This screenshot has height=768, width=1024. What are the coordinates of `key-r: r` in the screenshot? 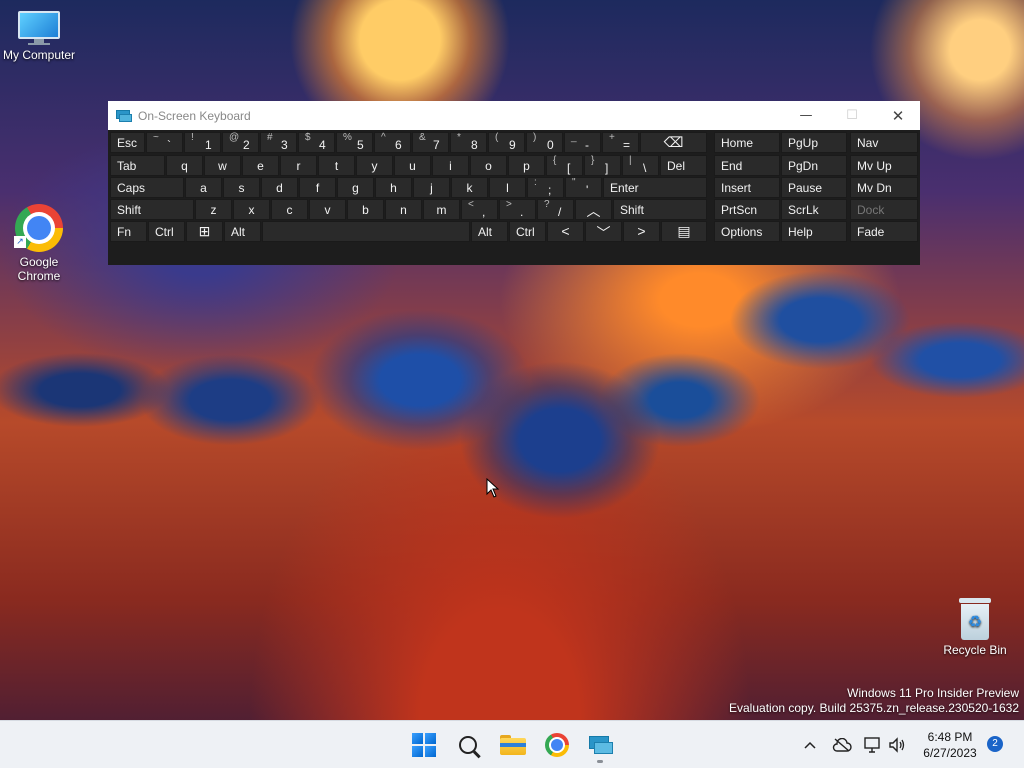 It's located at (298, 165).